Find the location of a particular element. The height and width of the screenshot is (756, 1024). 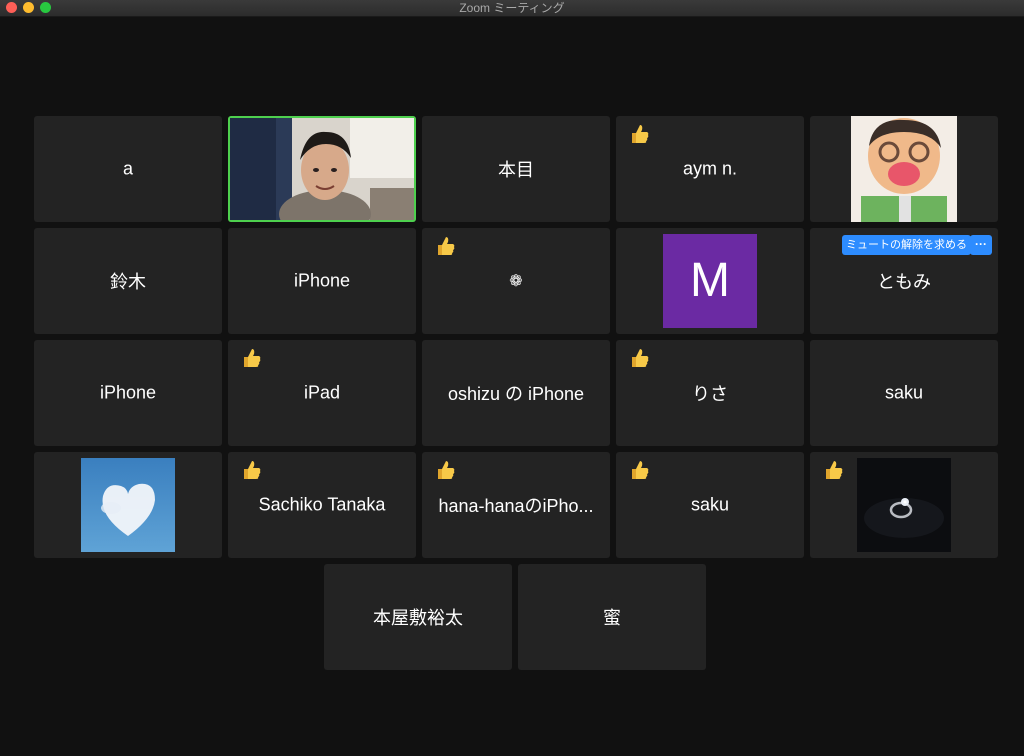

participant-name: a is located at coordinates (127, 168).